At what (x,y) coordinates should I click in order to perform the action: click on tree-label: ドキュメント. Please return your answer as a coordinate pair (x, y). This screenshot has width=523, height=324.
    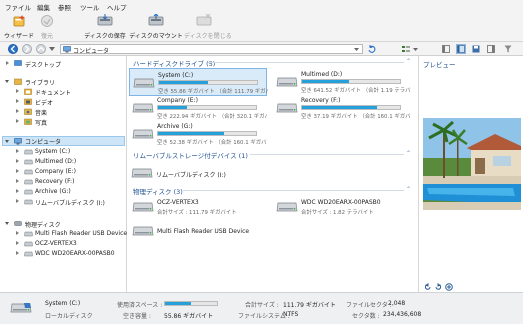
    Looking at the image, I should click on (53, 93).